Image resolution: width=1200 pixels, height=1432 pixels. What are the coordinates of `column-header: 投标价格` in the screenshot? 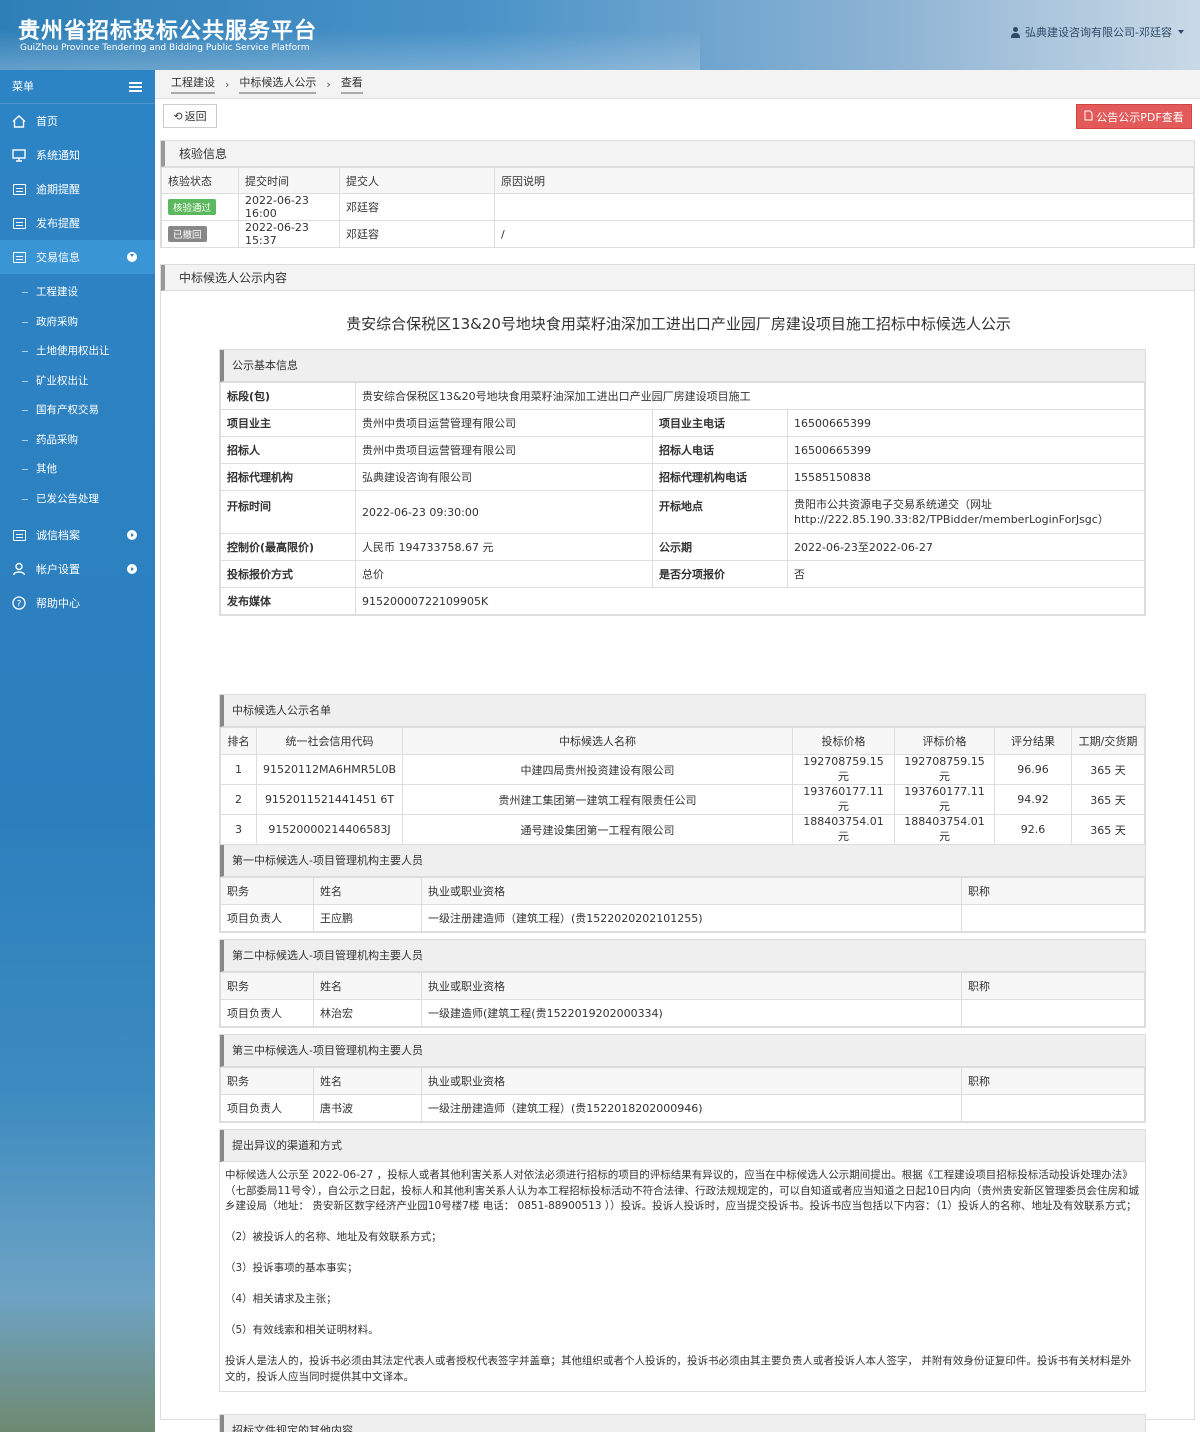 It's located at (843, 741).